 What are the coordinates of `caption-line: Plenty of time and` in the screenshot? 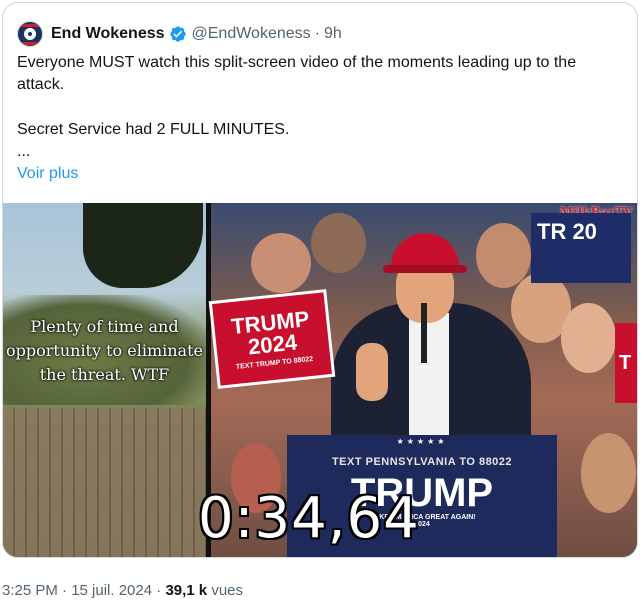 It's located at (104, 326).